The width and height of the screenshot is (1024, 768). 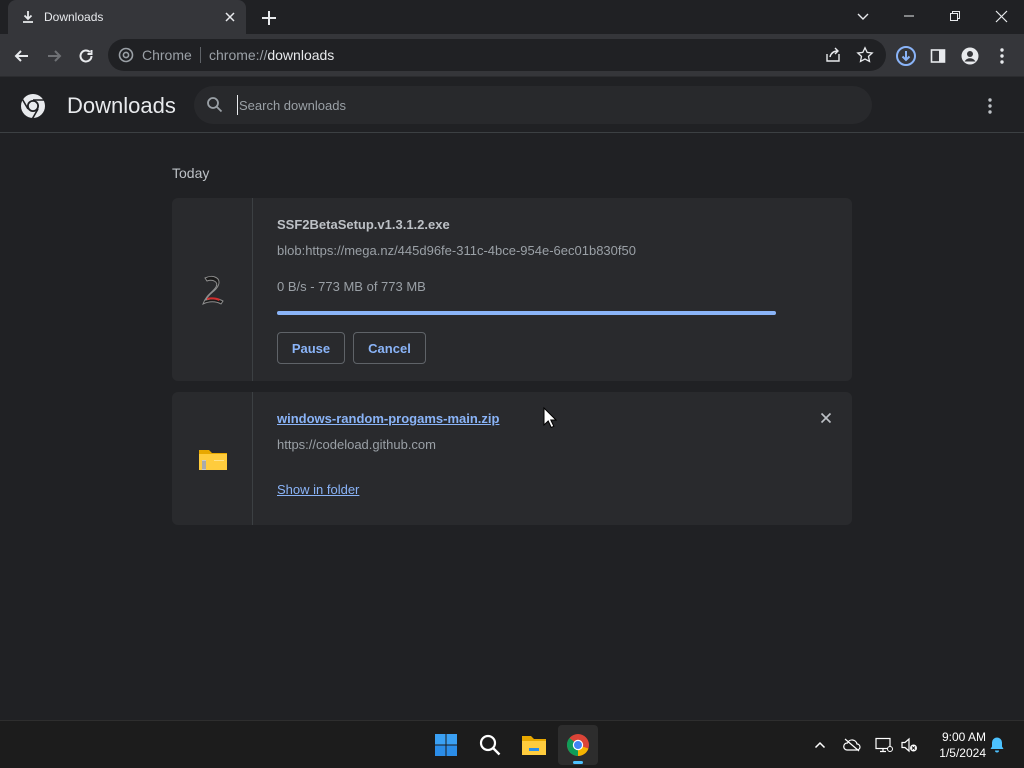 I want to click on notifications-button, so click(x=997, y=745).